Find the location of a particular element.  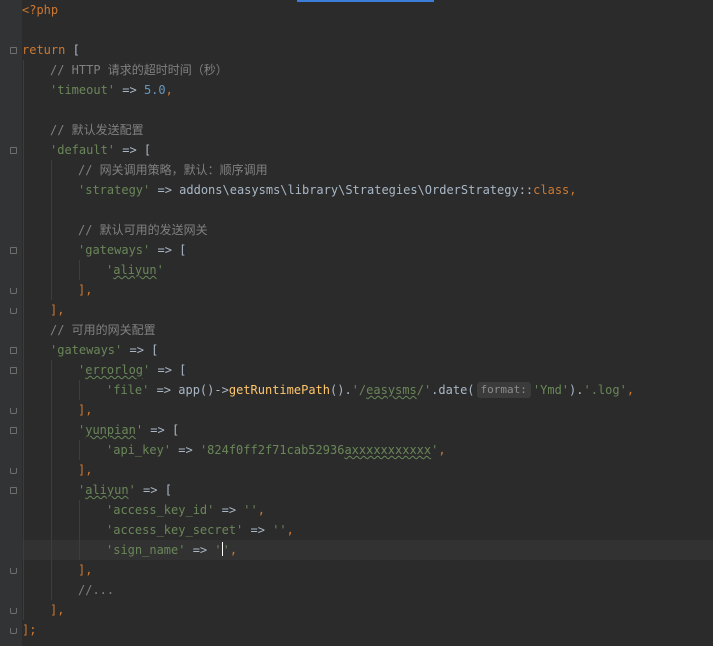

comment: // 默认发送配置 is located at coordinates (97, 130).